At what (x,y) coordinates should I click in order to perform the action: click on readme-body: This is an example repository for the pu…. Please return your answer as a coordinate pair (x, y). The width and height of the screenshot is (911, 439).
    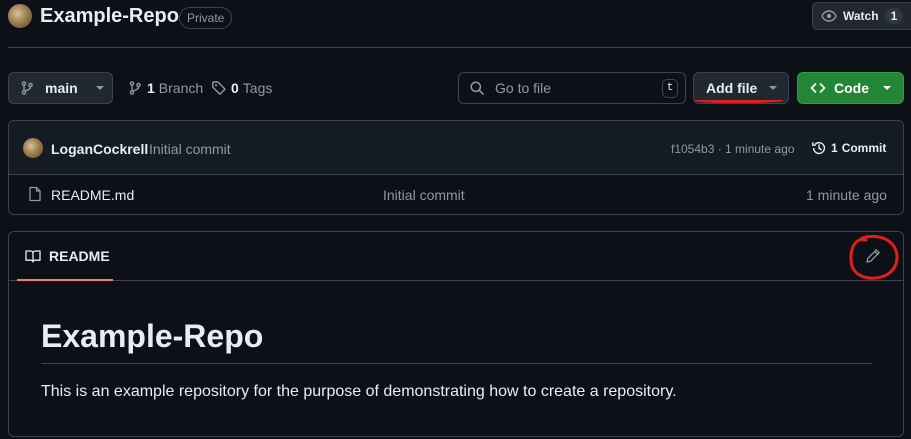
    Looking at the image, I should click on (359, 391).